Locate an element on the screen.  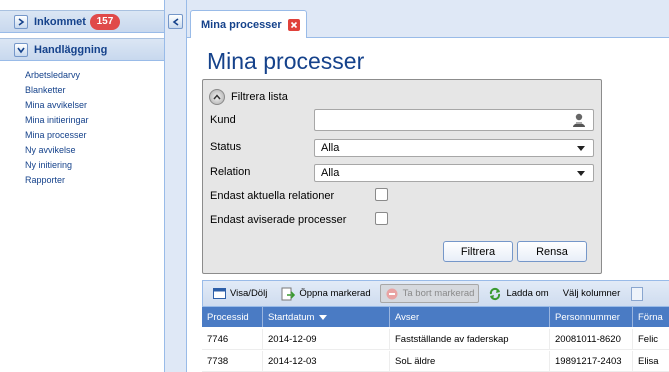
relation-select: Alla is located at coordinates (454, 173).